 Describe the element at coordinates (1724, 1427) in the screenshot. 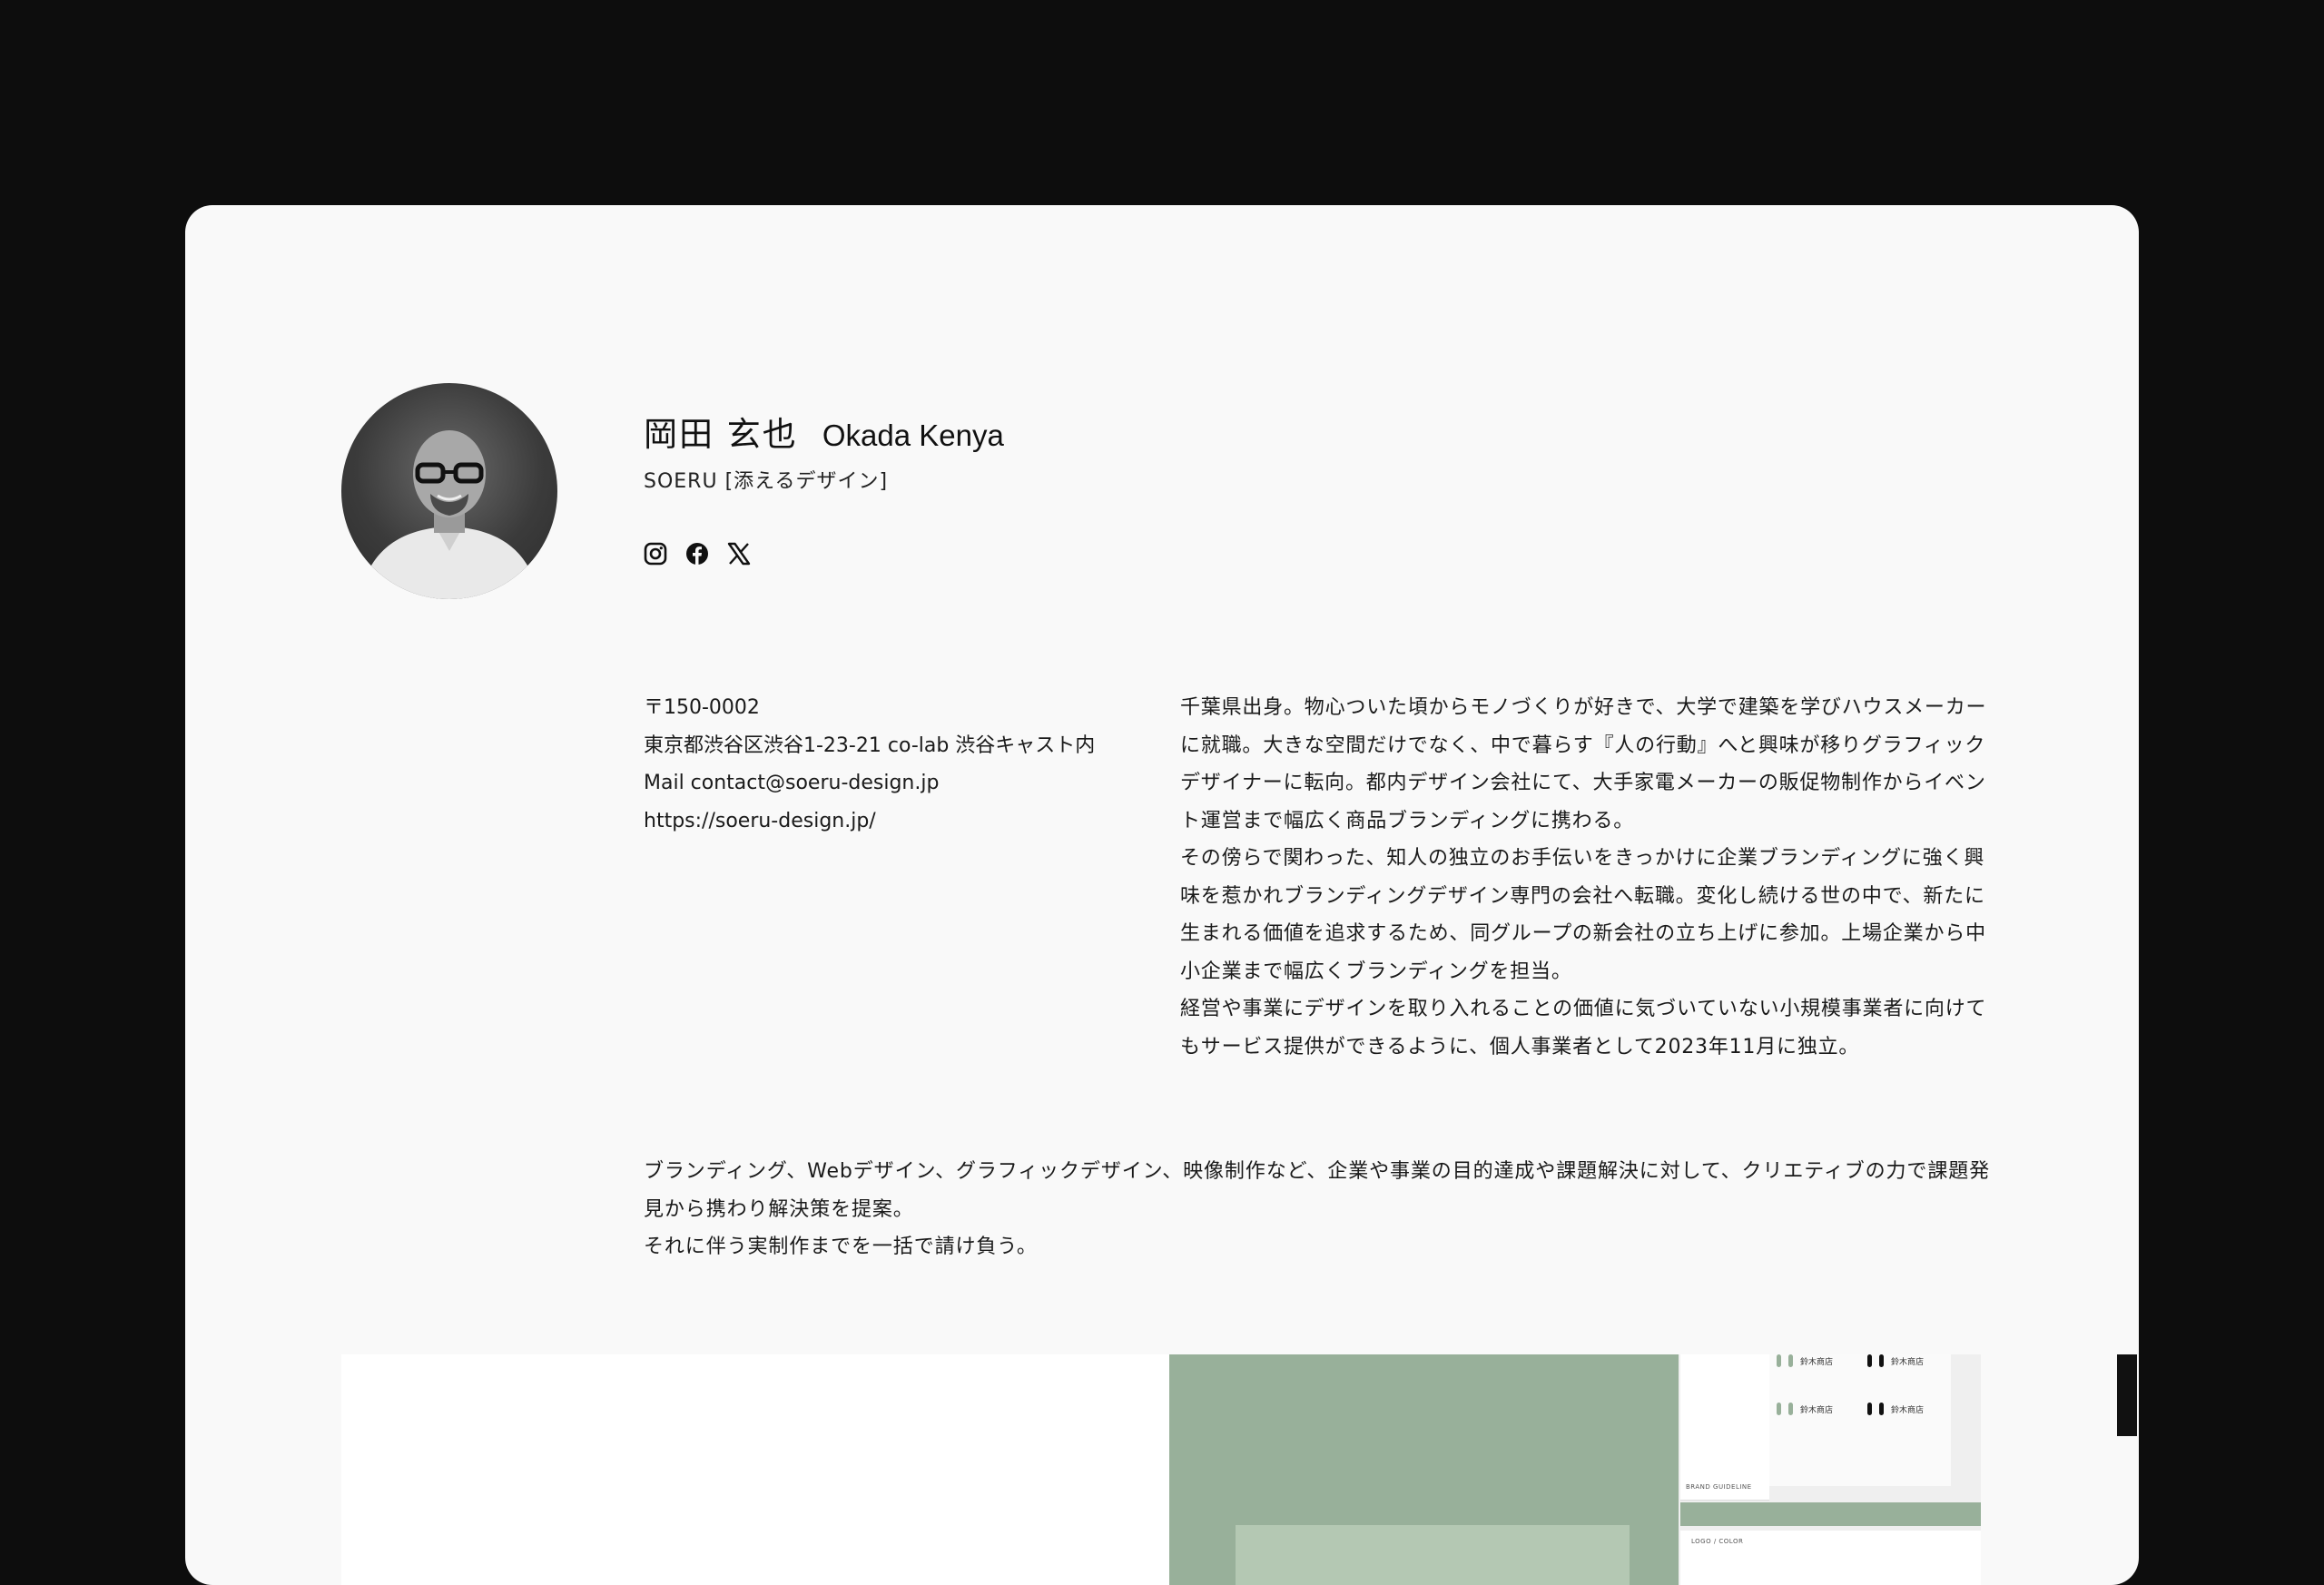

I see `board-side-panel: BRAND GUIDELINE` at that location.